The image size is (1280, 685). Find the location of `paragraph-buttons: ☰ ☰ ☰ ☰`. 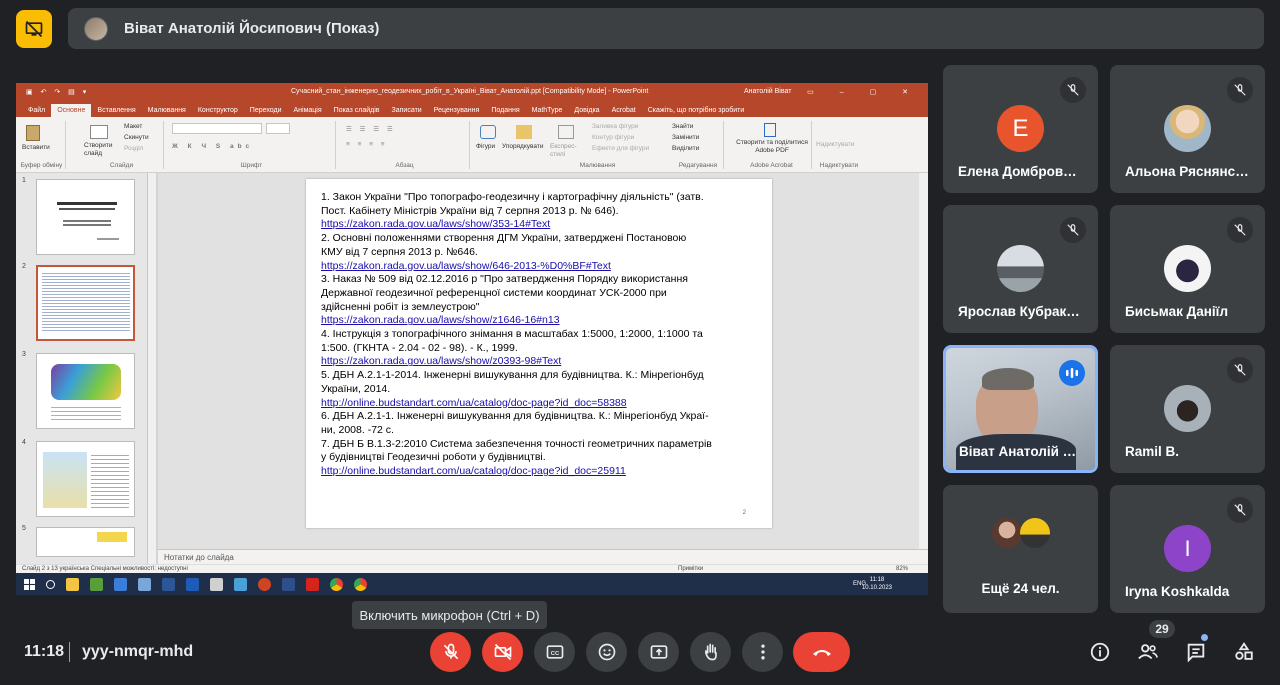

paragraph-buttons: ☰ ☰ ☰ ☰ is located at coordinates (371, 129).